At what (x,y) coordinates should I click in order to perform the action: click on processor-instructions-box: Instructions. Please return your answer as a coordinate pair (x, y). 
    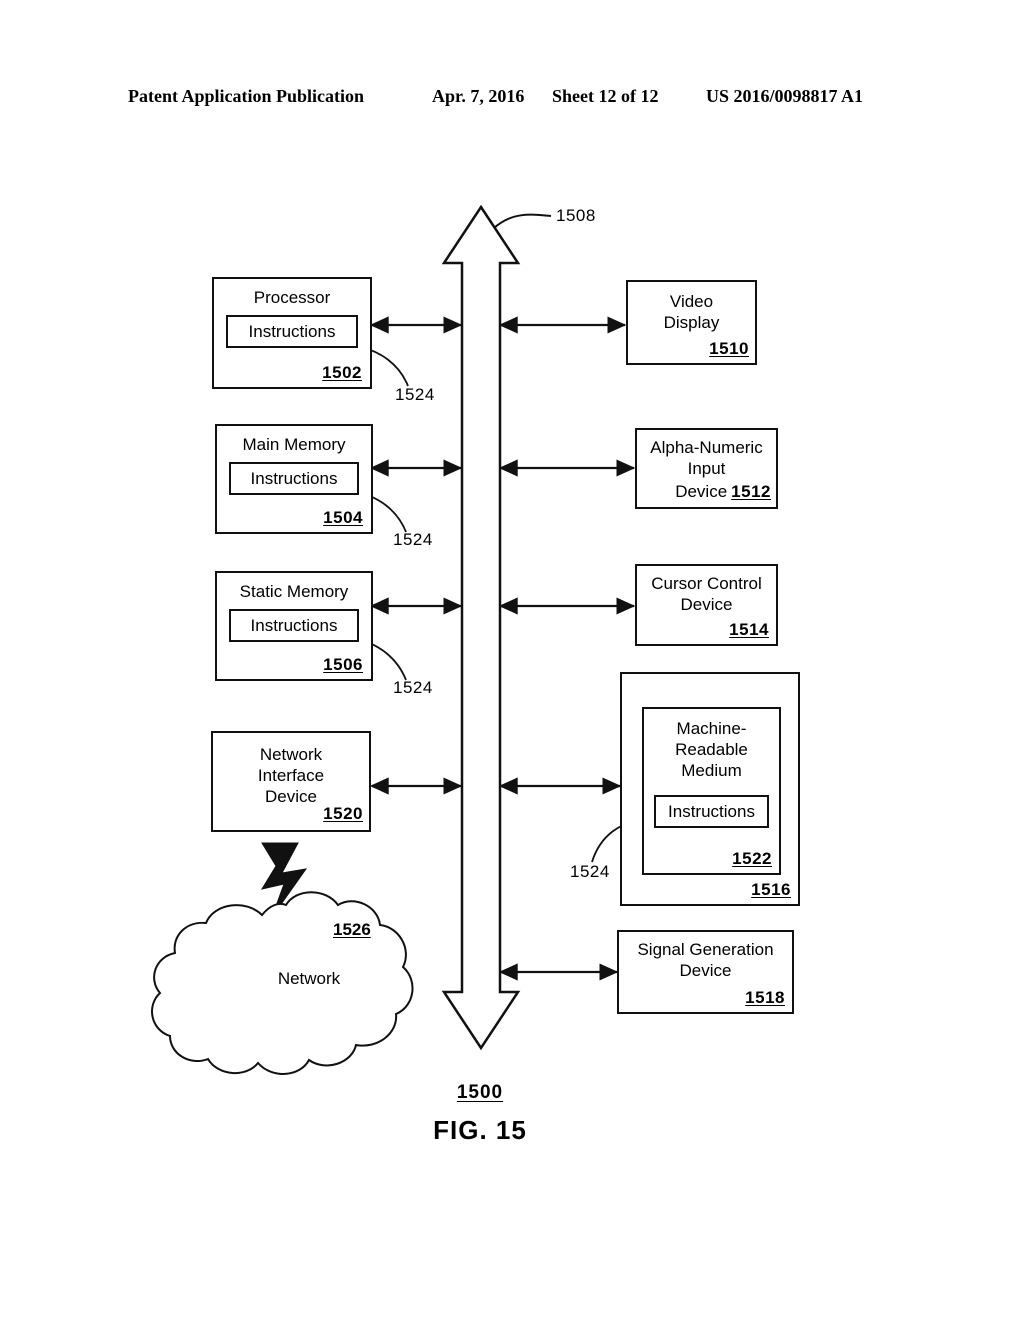
    Looking at the image, I should click on (292, 331).